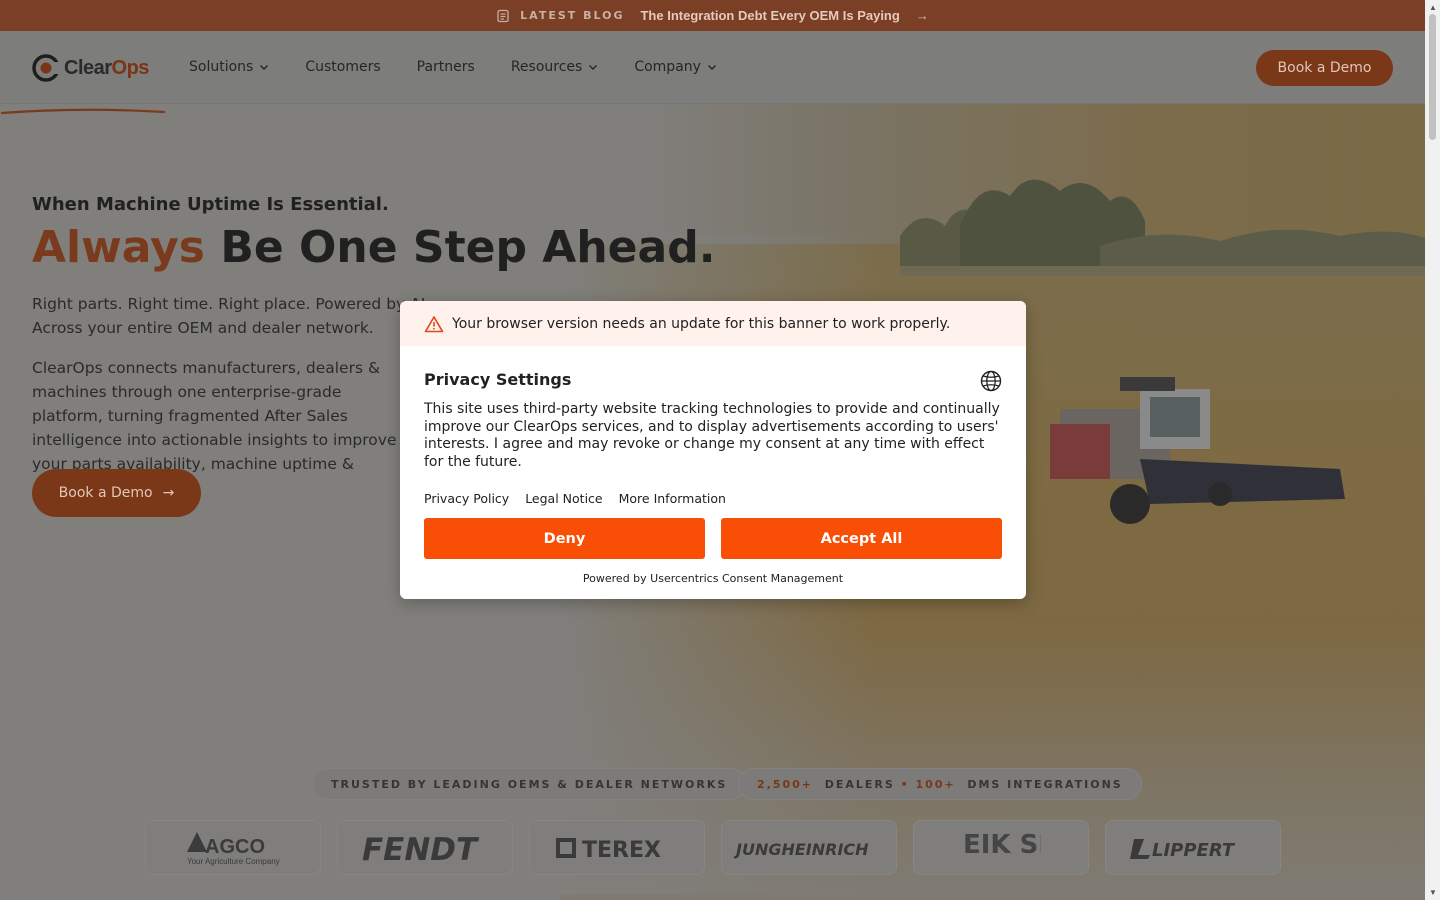  I want to click on logo-card-lippert: LIPPERT, so click(1193, 847).